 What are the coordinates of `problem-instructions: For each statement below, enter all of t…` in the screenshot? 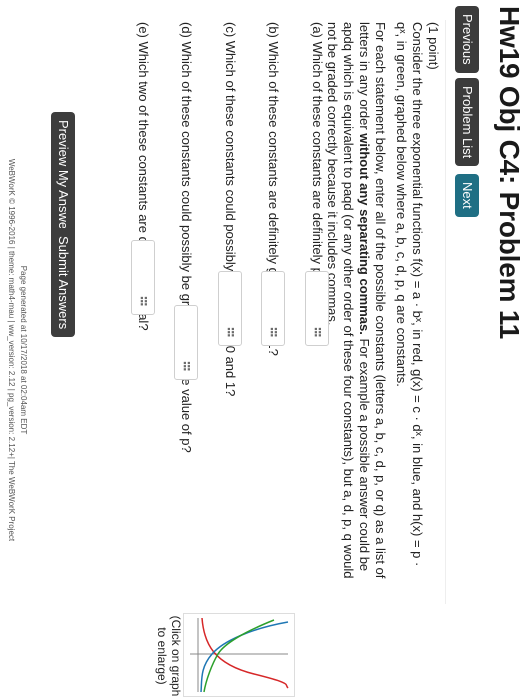 It's located at (356, 302).